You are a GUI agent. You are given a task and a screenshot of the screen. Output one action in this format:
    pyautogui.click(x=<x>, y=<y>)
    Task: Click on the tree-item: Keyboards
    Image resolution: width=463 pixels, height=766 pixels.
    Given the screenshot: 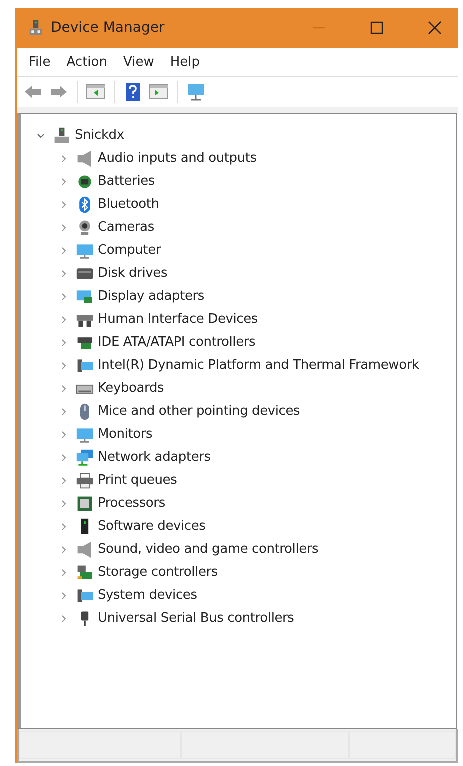 What is the action you would take?
    pyautogui.click(x=131, y=388)
    